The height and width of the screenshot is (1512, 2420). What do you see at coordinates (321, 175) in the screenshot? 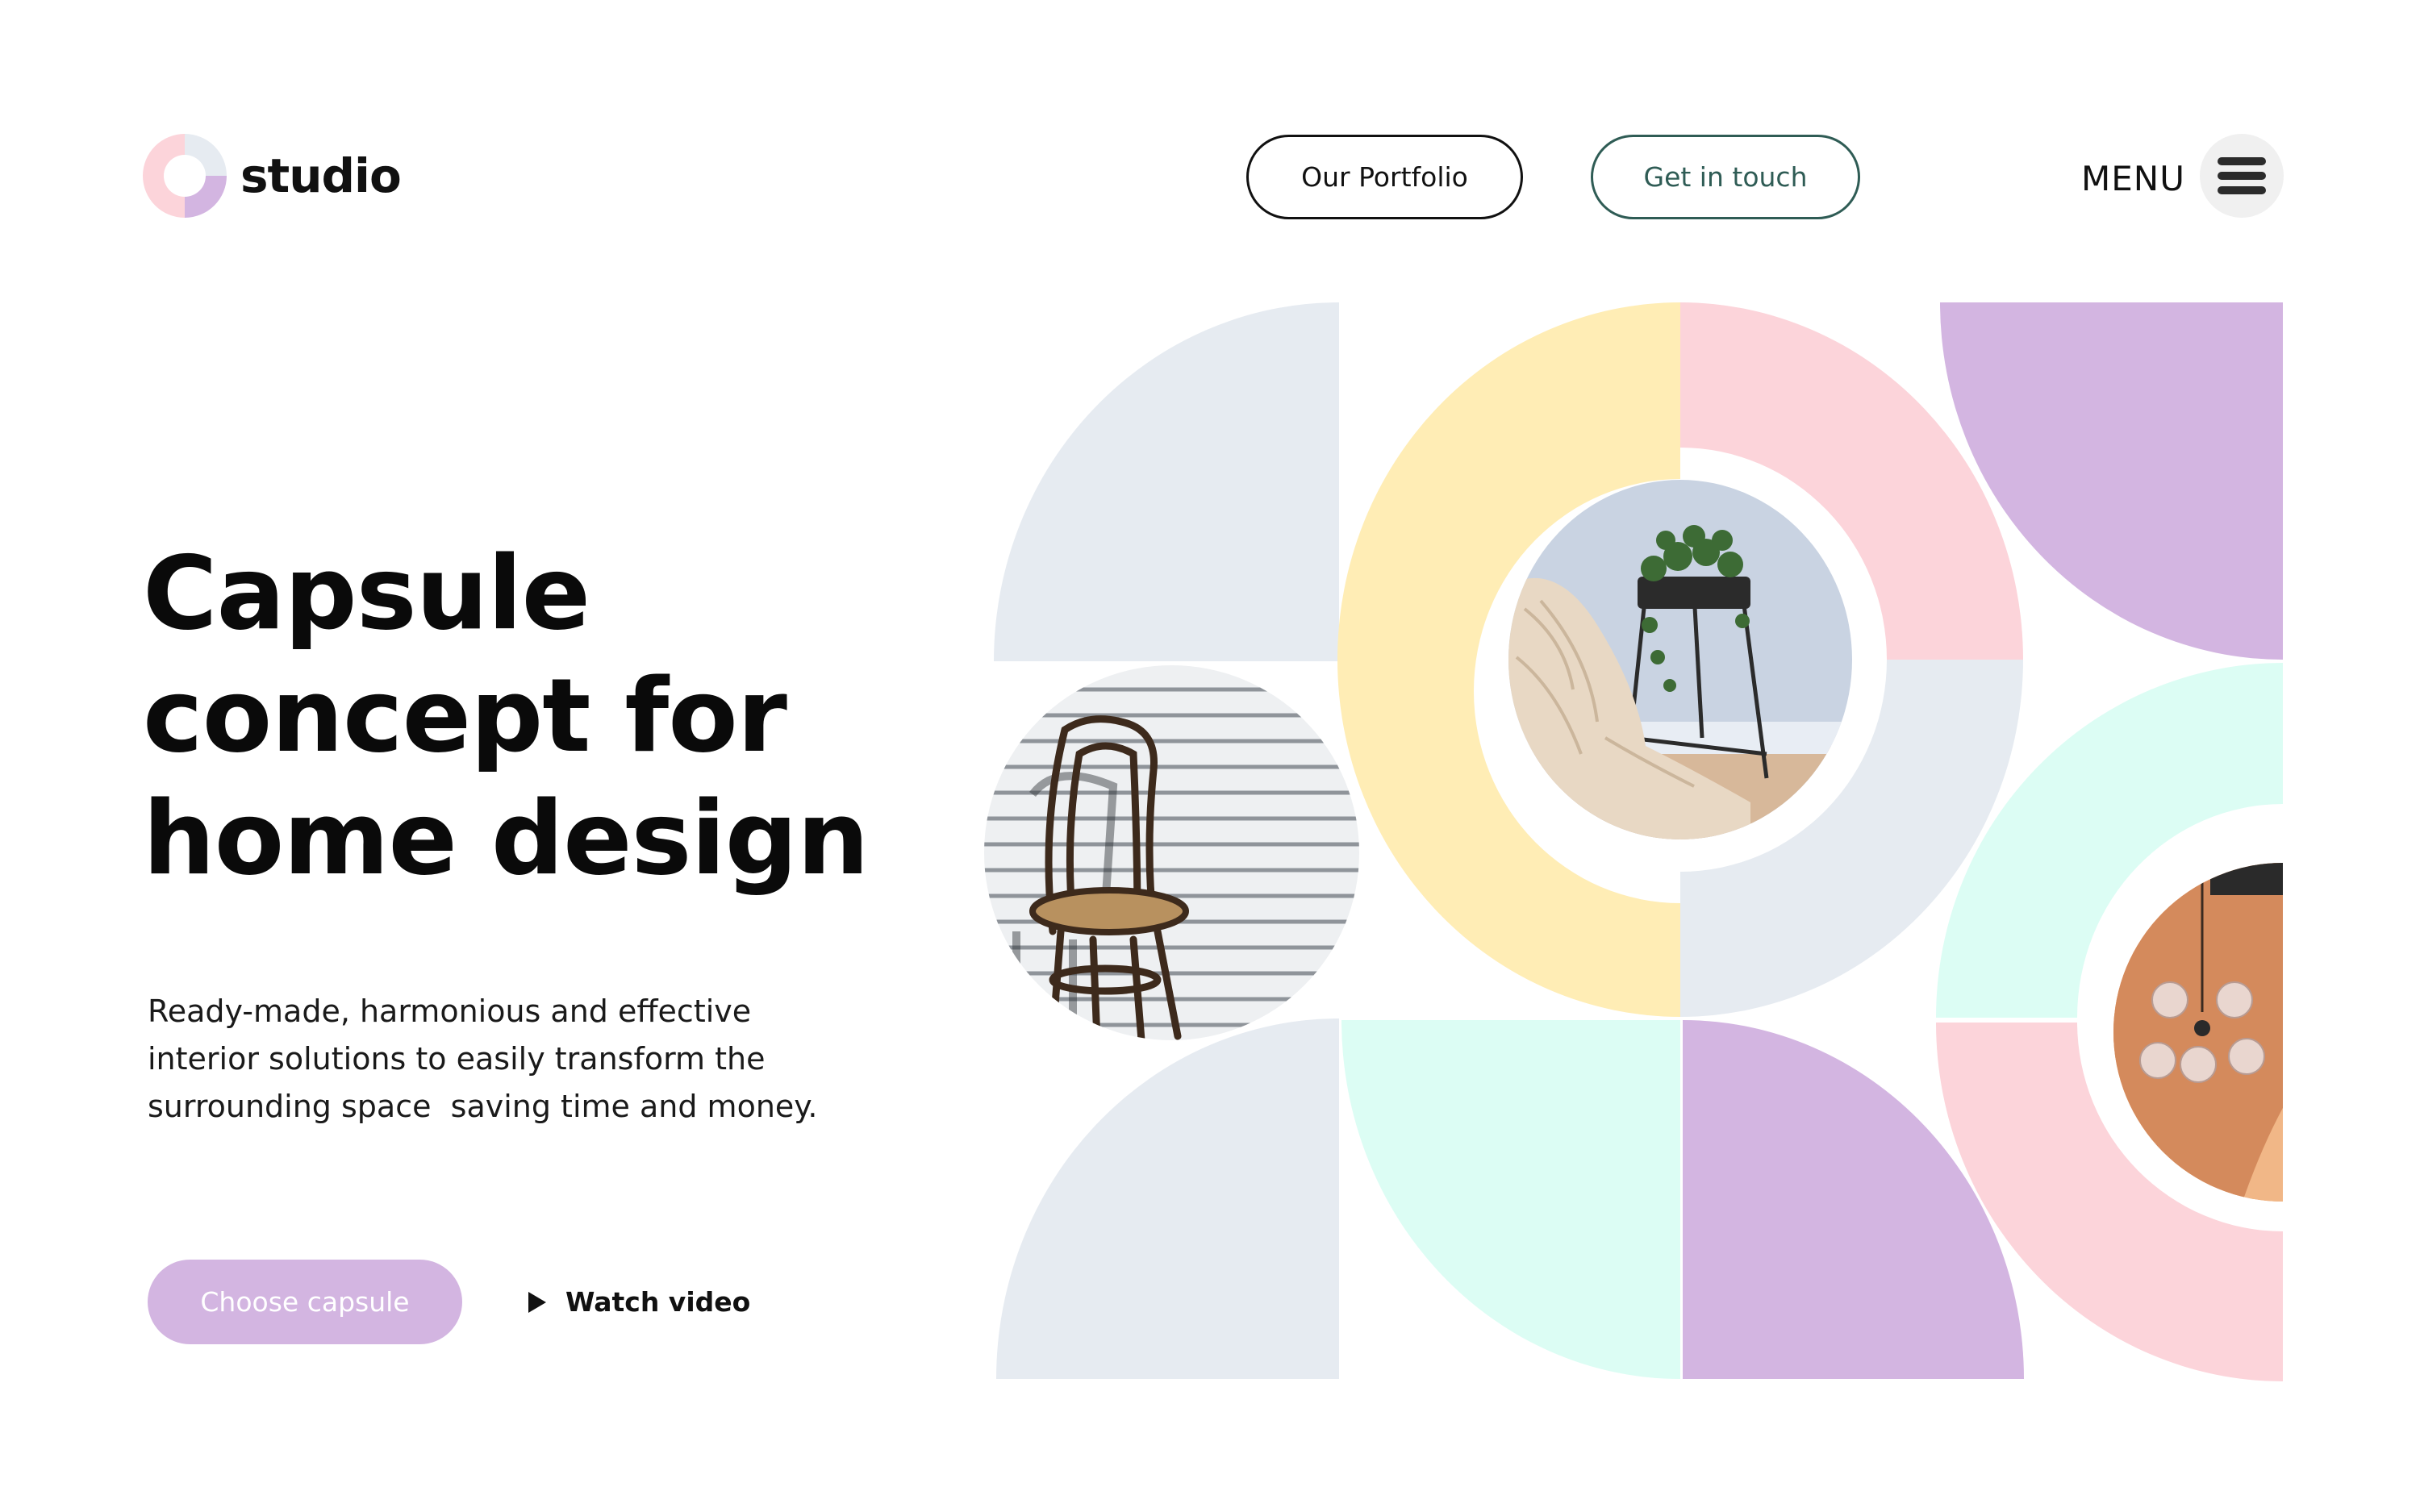
I see `brand-name: studio` at bounding box center [321, 175].